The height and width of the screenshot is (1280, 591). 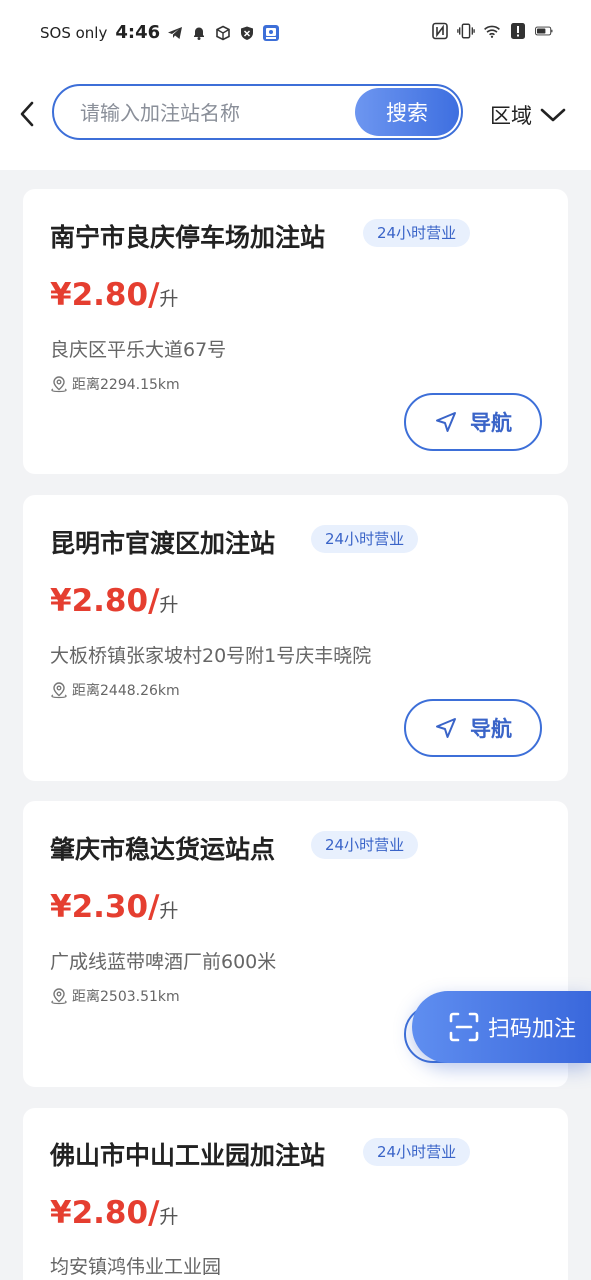 I want to click on station-card: 佛山市中山工业园加注站 24小时营业 ¥2.80/升 均安镇鸿伟业工业园, so click(x=295, y=1194).